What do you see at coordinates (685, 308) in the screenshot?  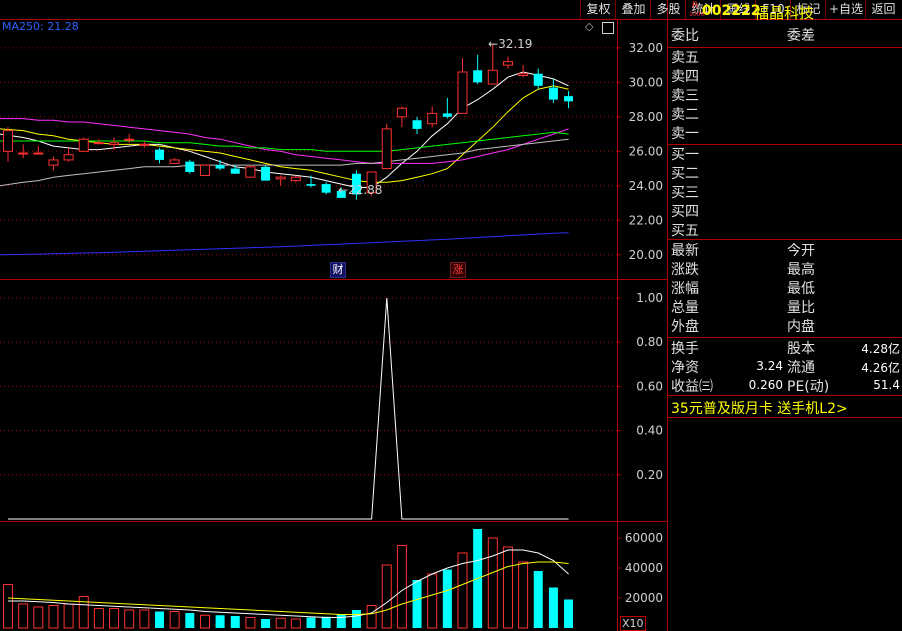 I see `stat-label-left: 总量` at bounding box center [685, 308].